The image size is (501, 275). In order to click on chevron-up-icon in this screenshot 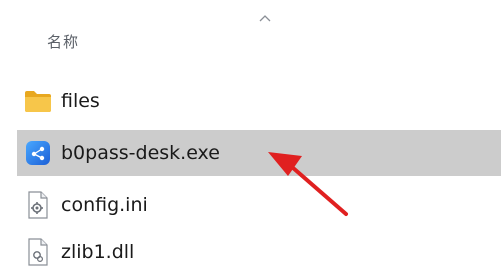, I will do `click(265, 18)`.